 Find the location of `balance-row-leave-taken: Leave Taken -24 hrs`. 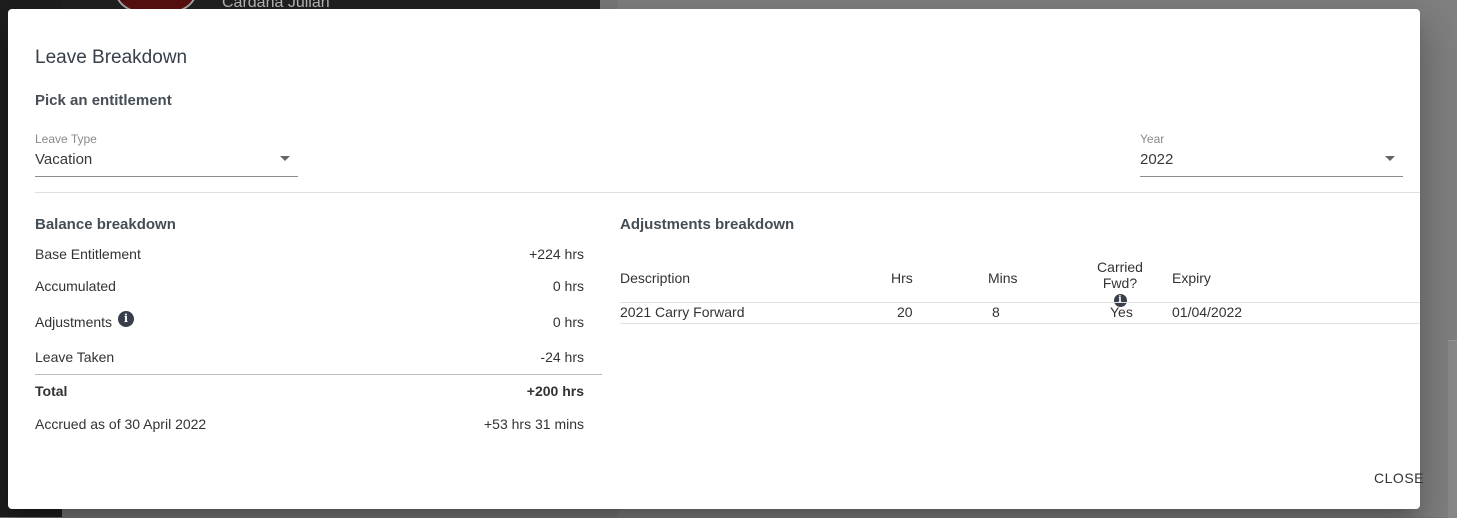

balance-row-leave-taken: Leave Taken -24 hrs is located at coordinates (309, 359).